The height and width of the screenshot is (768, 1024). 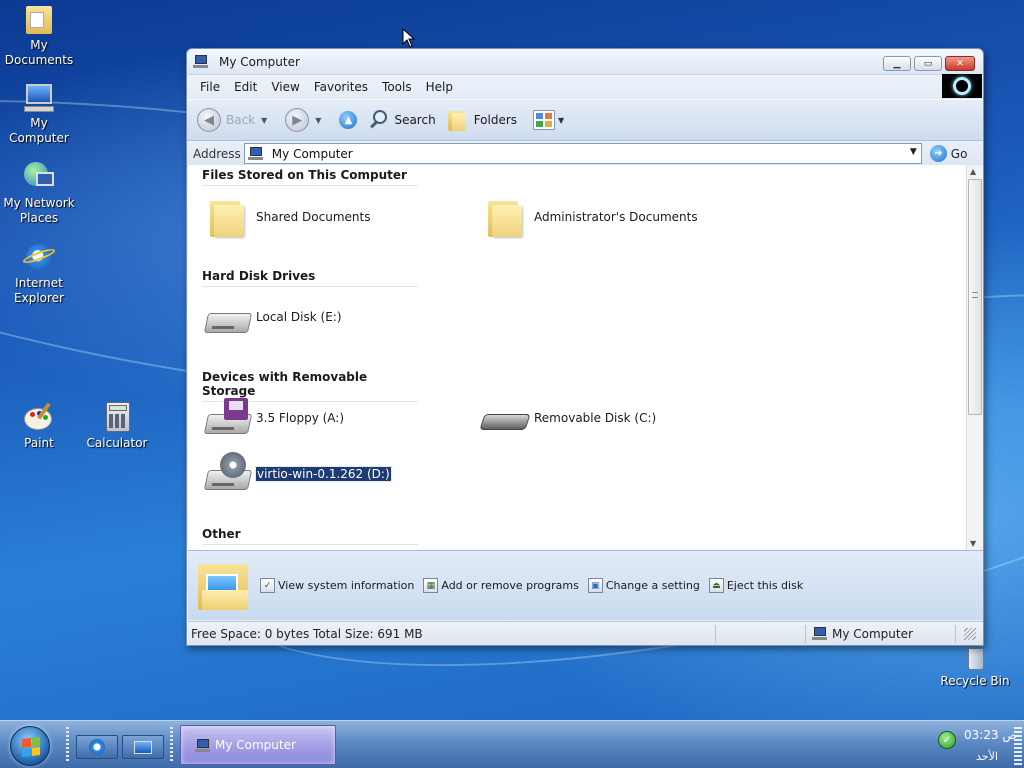 I want to click on item-label: 3.5 Floppy (A:), so click(x=300, y=418).